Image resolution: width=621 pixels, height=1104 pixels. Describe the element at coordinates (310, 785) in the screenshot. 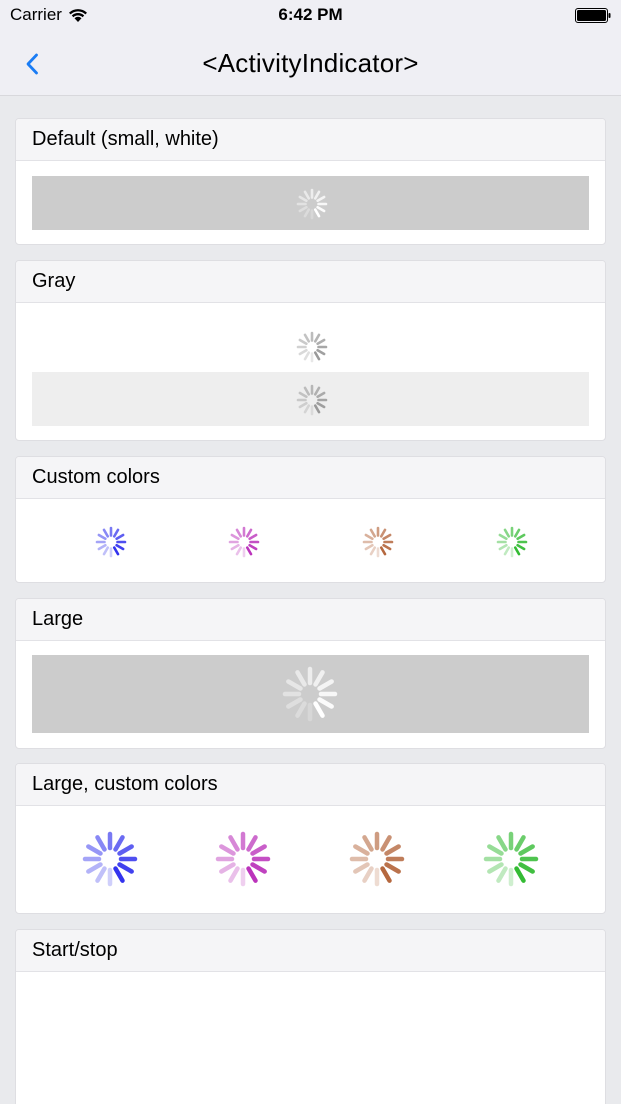

I see `section-header: Large, custom colors` at that location.